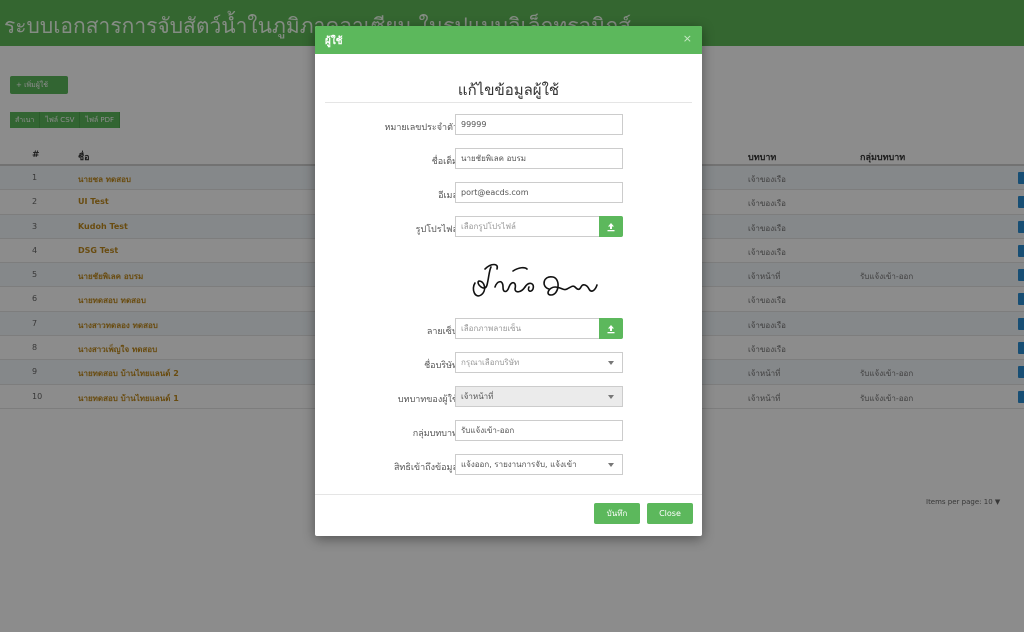 Image resolution: width=1024 pixels, height=632 pixels. I want to click on id-number-field, so click(539, 124).